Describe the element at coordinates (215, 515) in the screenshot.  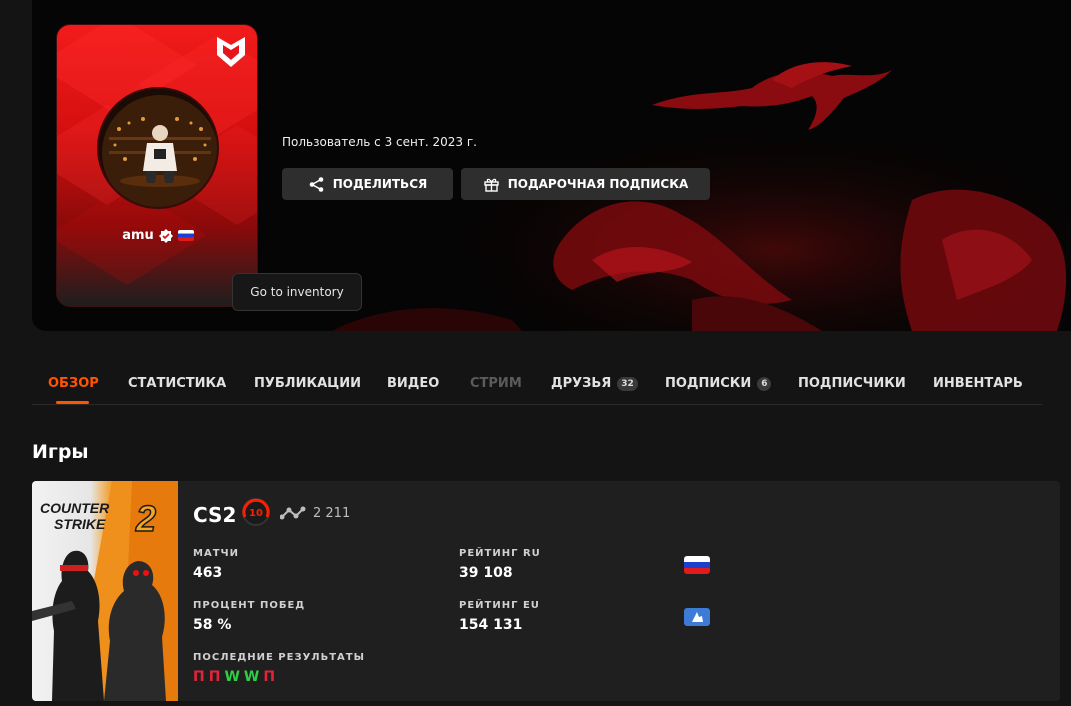
I see `game-name: CS2` at that location.